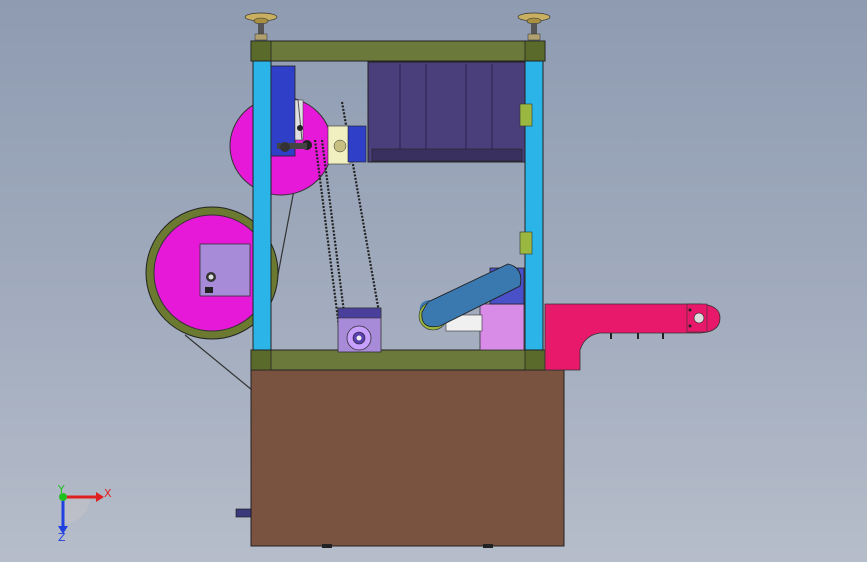  What do you see at coordinates (446, 112) in the screenshot?
I see `motor-box` at bounding box center [446, 112].